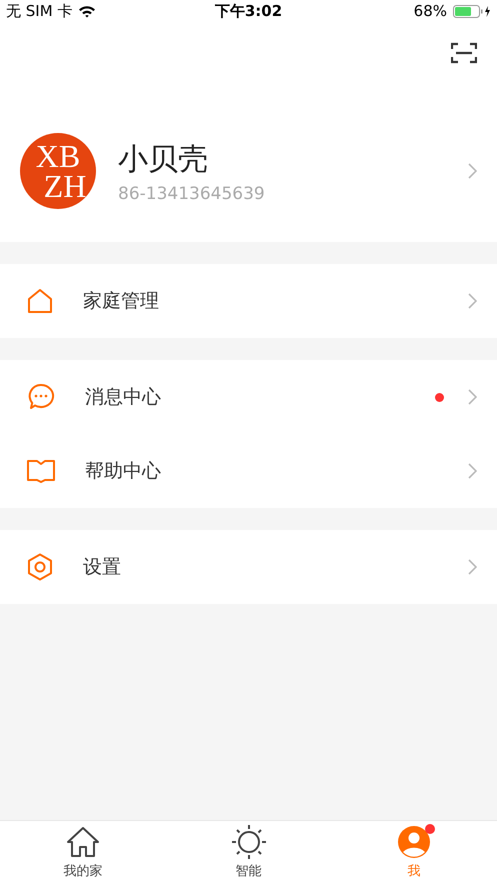 The width and height of the screenshot is (497, 883). I want to click on book-icon, so click(41, 471).